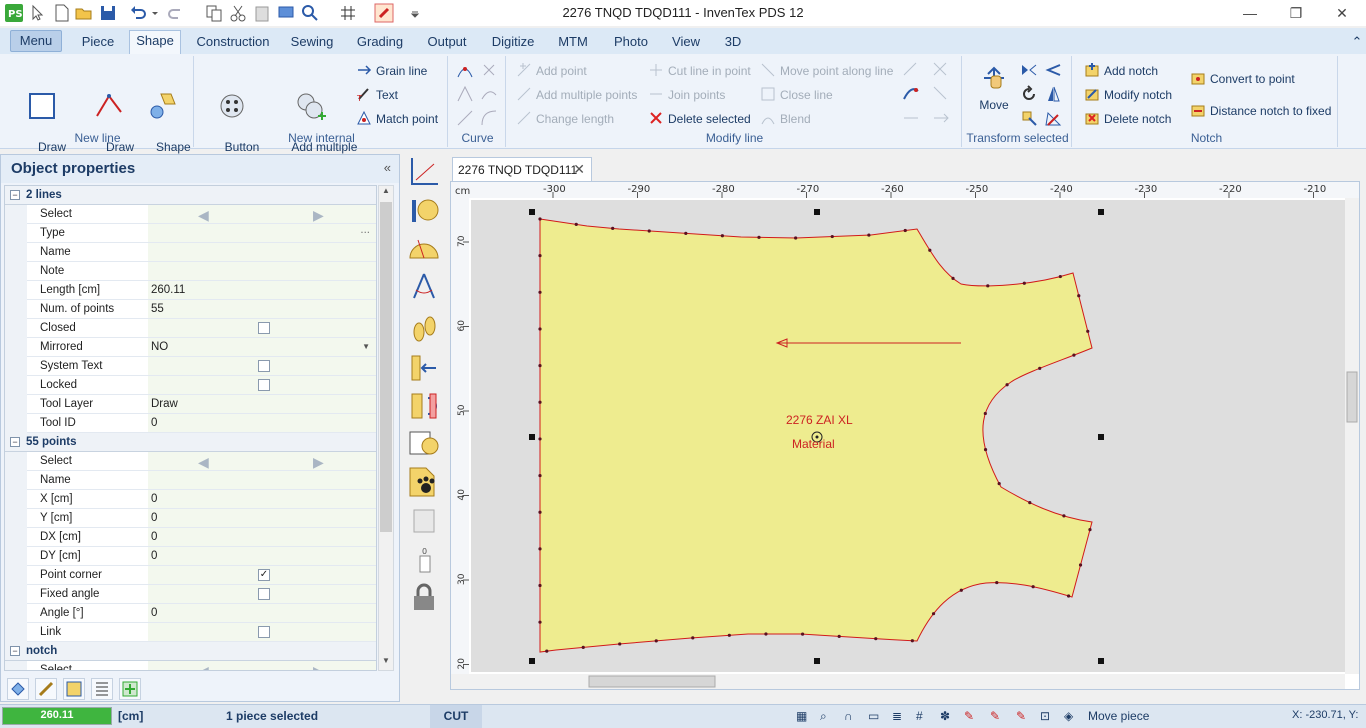 The image size is (1366, 728). I want to click on add-multiple-points-button: Add multiple points, so click(576, 95).